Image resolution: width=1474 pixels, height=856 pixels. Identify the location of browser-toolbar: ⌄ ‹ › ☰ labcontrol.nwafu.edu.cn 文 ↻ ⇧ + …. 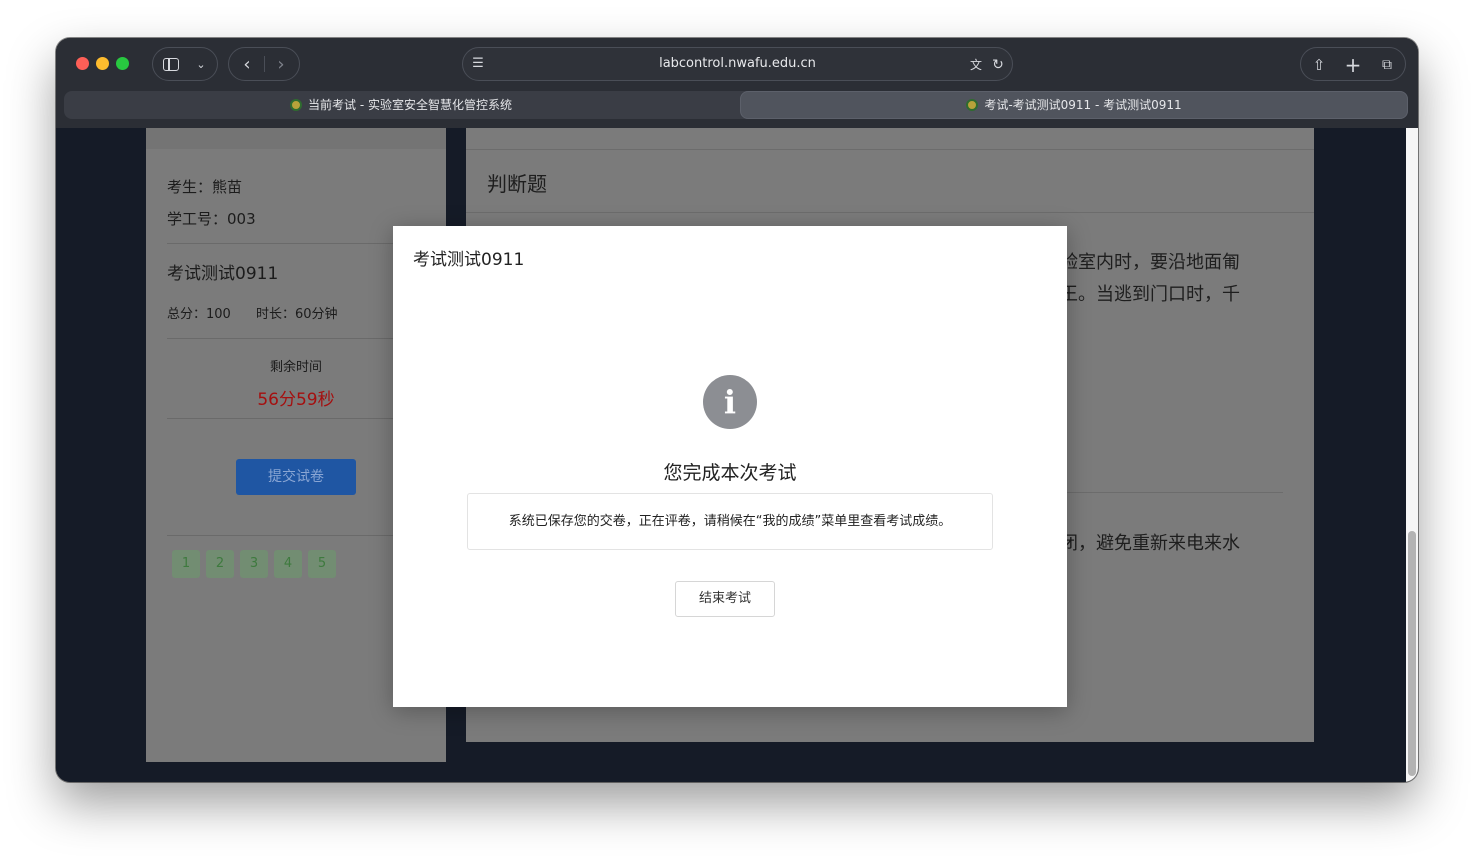
(737, 83).